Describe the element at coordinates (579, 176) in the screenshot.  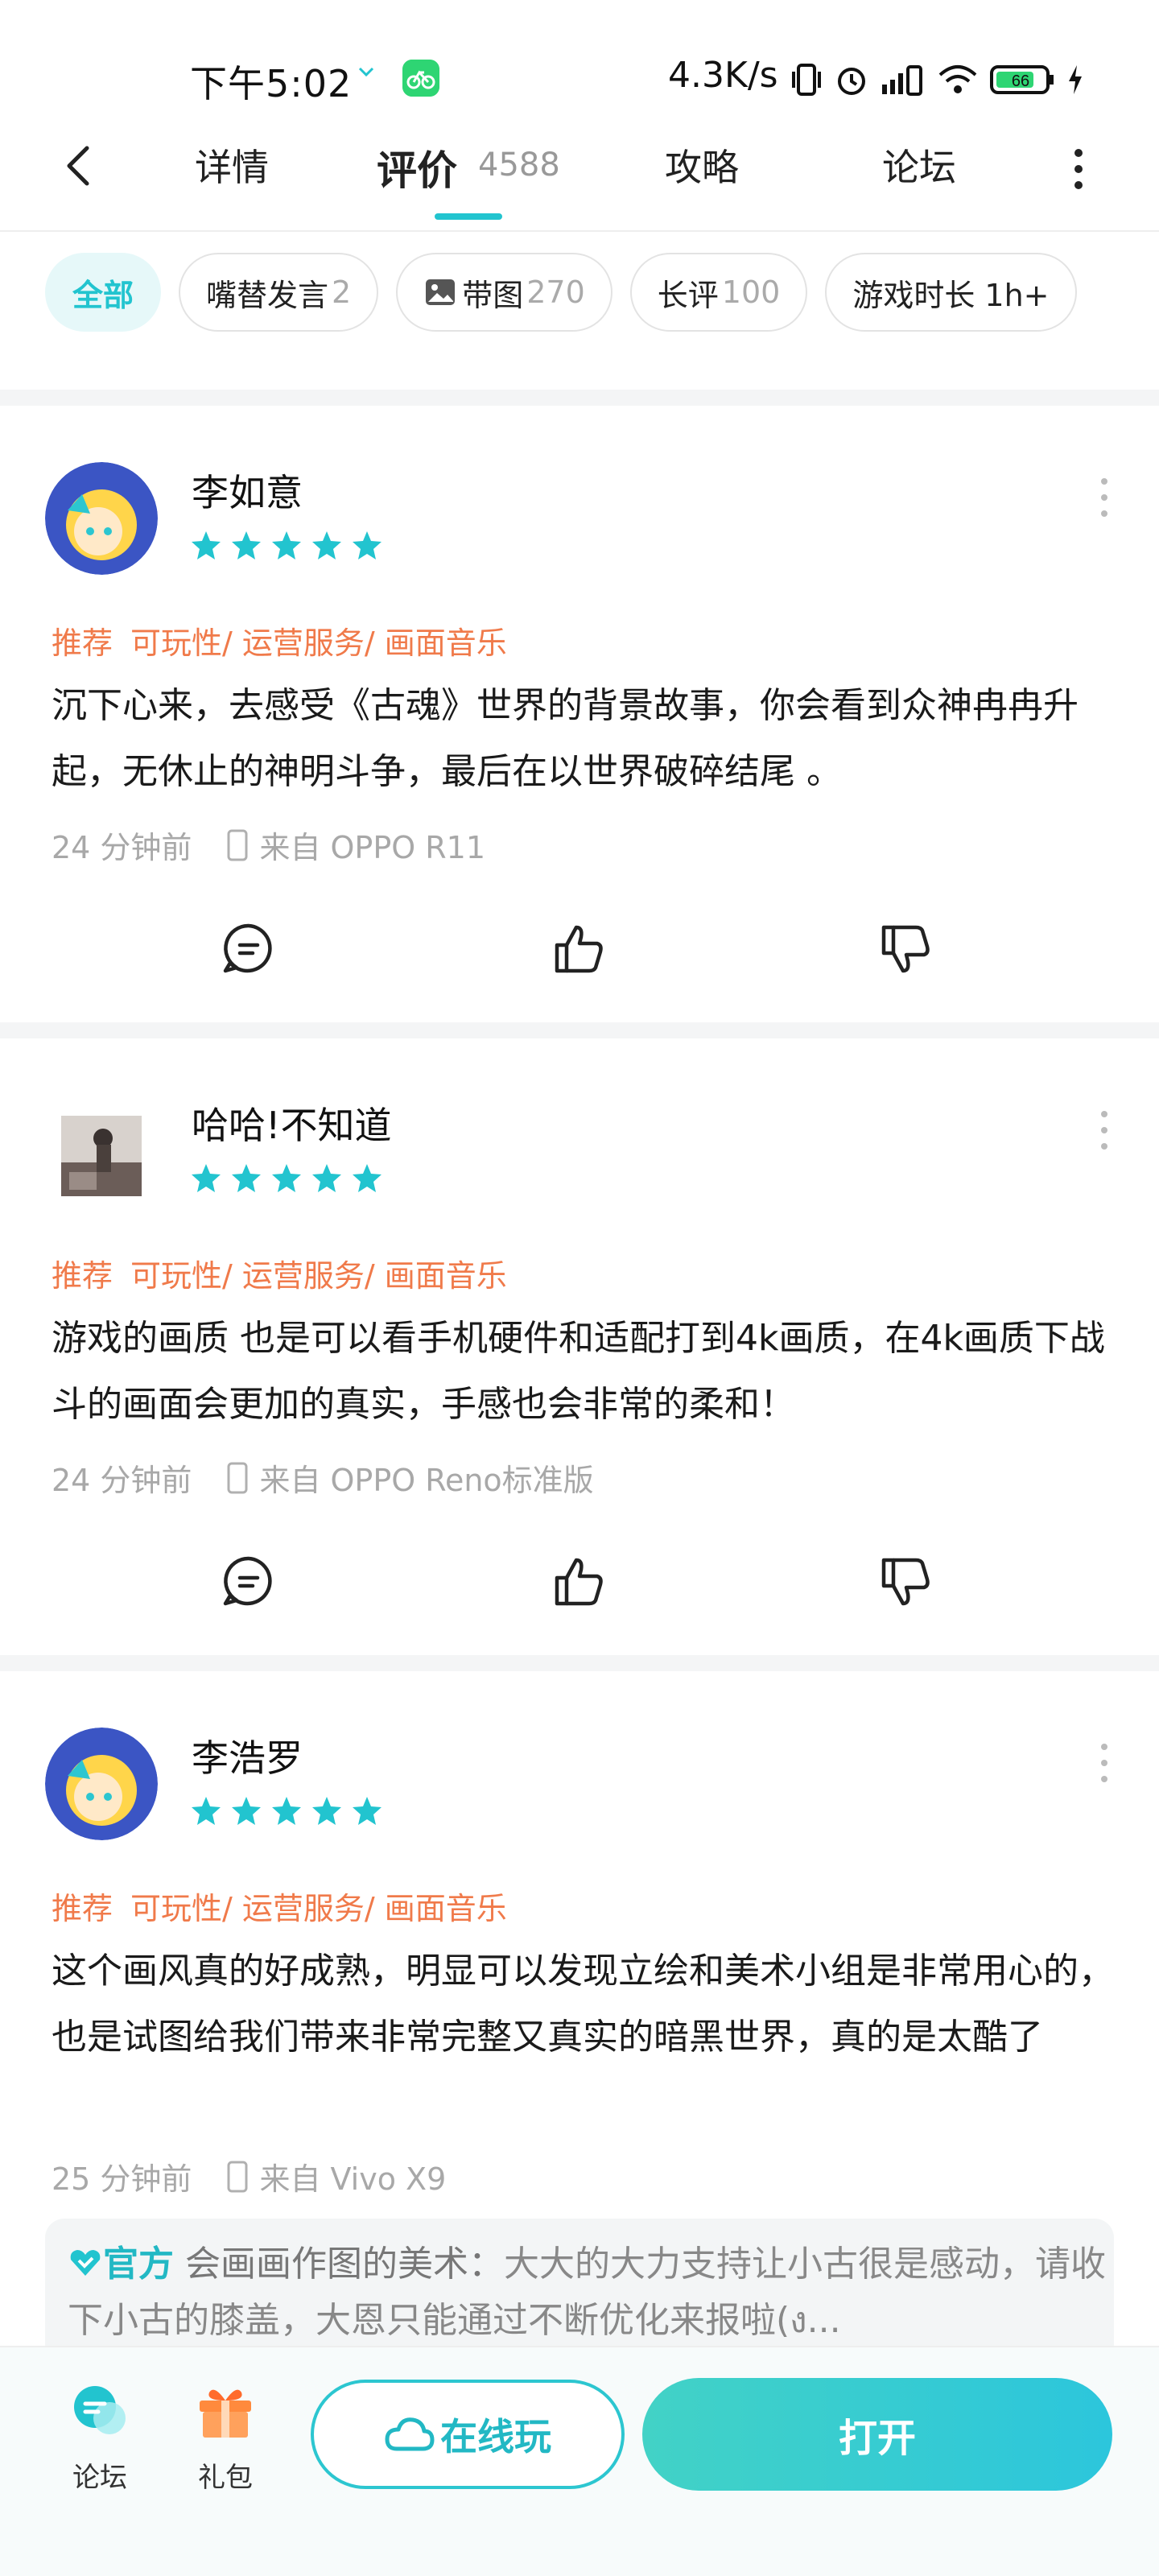
I see `top-nav: 详情 评价 4588 攻略 论坛` at that location.